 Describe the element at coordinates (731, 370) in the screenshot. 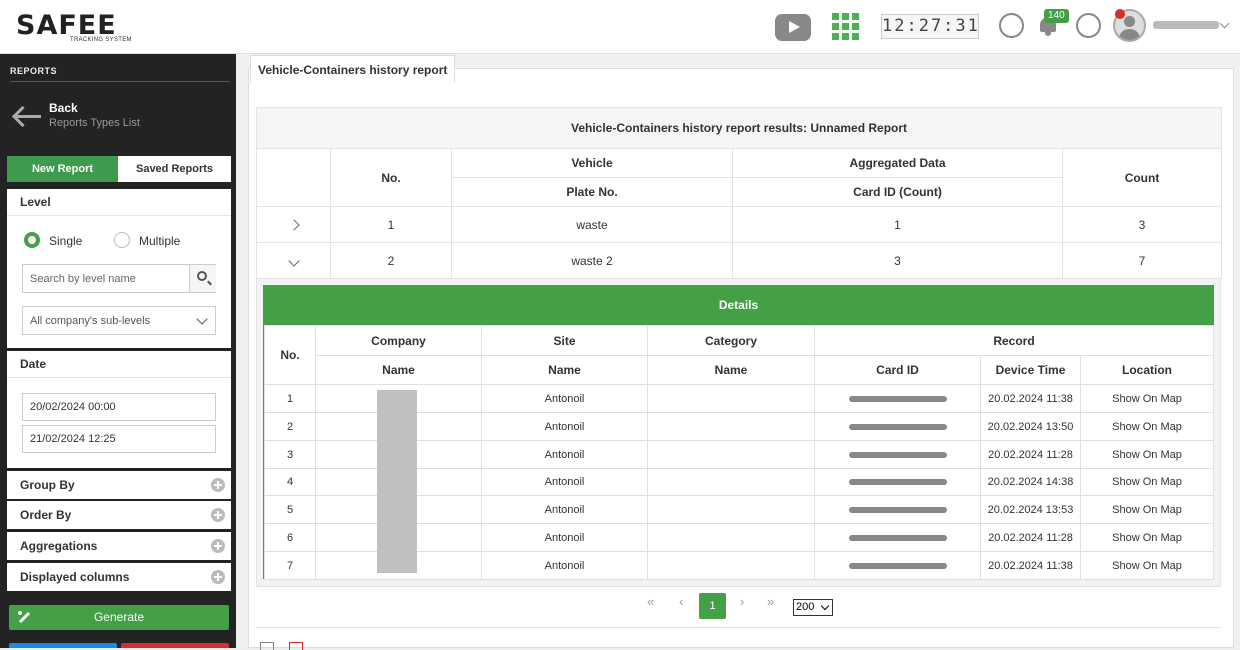

I see `col-category-name: Name` at that location.